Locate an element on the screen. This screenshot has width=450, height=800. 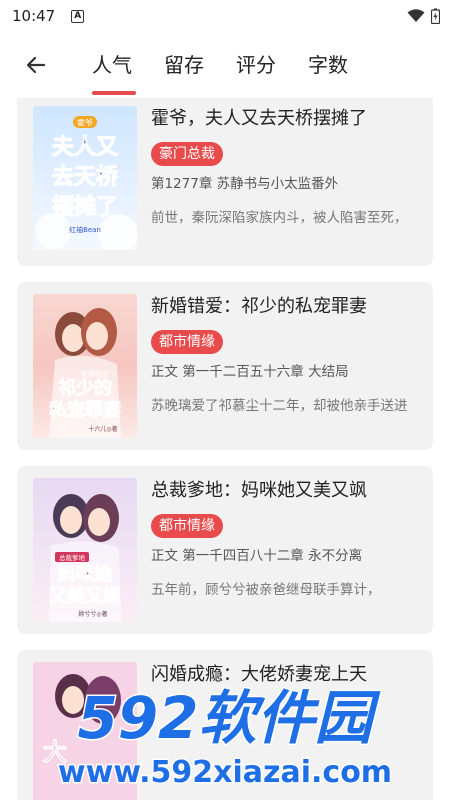
book-title: 总裁爹地：妈咪她又美又飒 is located at coordinates (259, 490).